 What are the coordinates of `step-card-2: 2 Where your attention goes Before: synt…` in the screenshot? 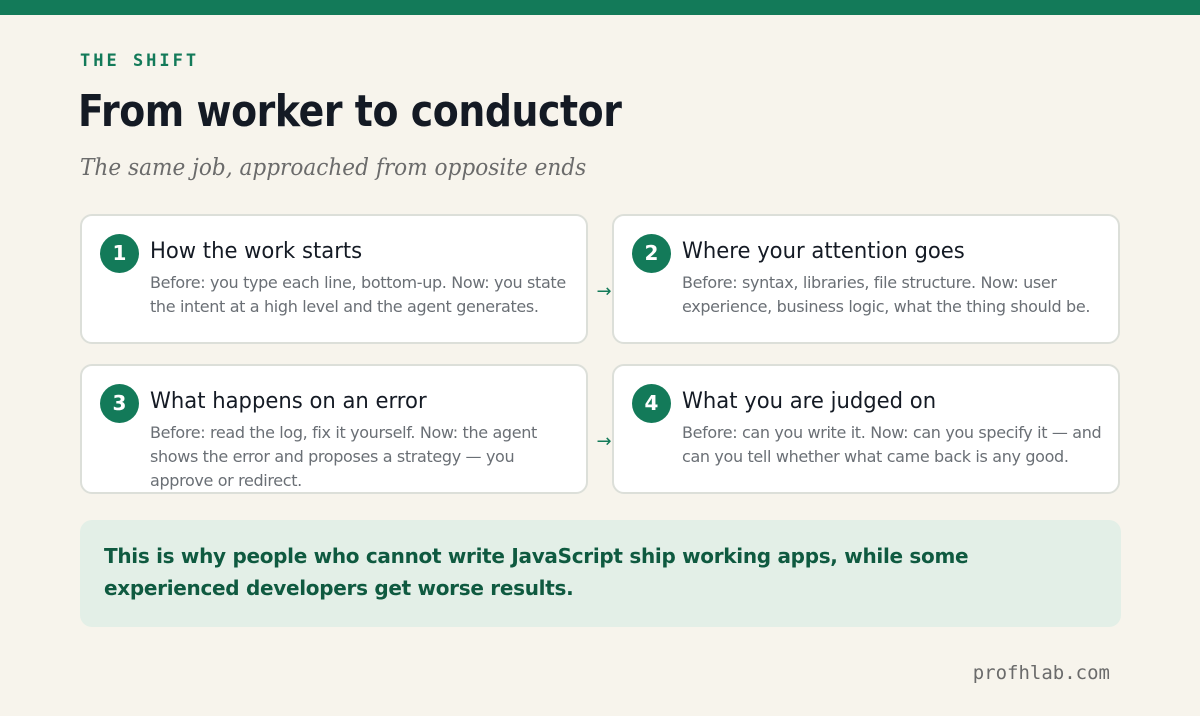 It's located at (866, 279).